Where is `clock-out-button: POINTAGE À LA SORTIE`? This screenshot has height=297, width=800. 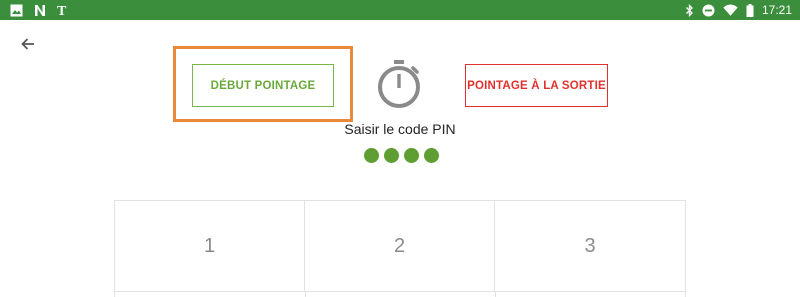
clock-out-button: POINTAGE À LA SORTIE is located at coordinates (536, 85).